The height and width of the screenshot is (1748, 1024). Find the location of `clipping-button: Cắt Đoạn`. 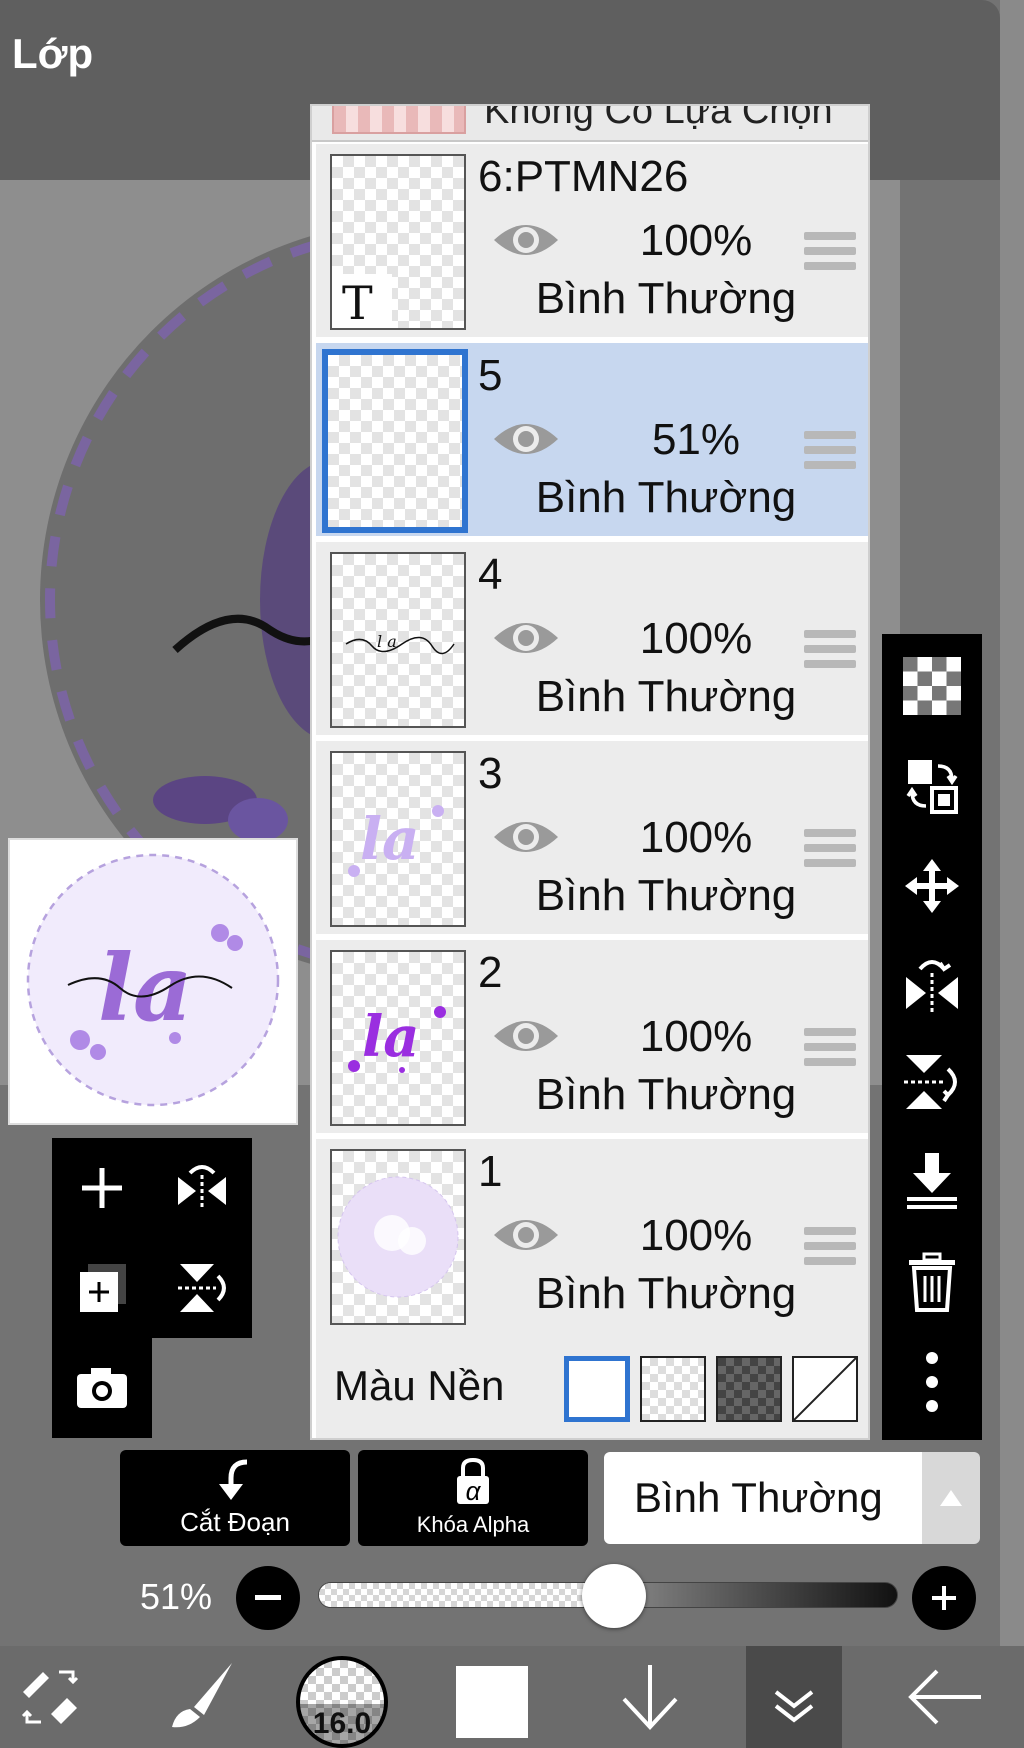

clipping-button: Cắt Đoạn is located at coordinates (235, 1498).